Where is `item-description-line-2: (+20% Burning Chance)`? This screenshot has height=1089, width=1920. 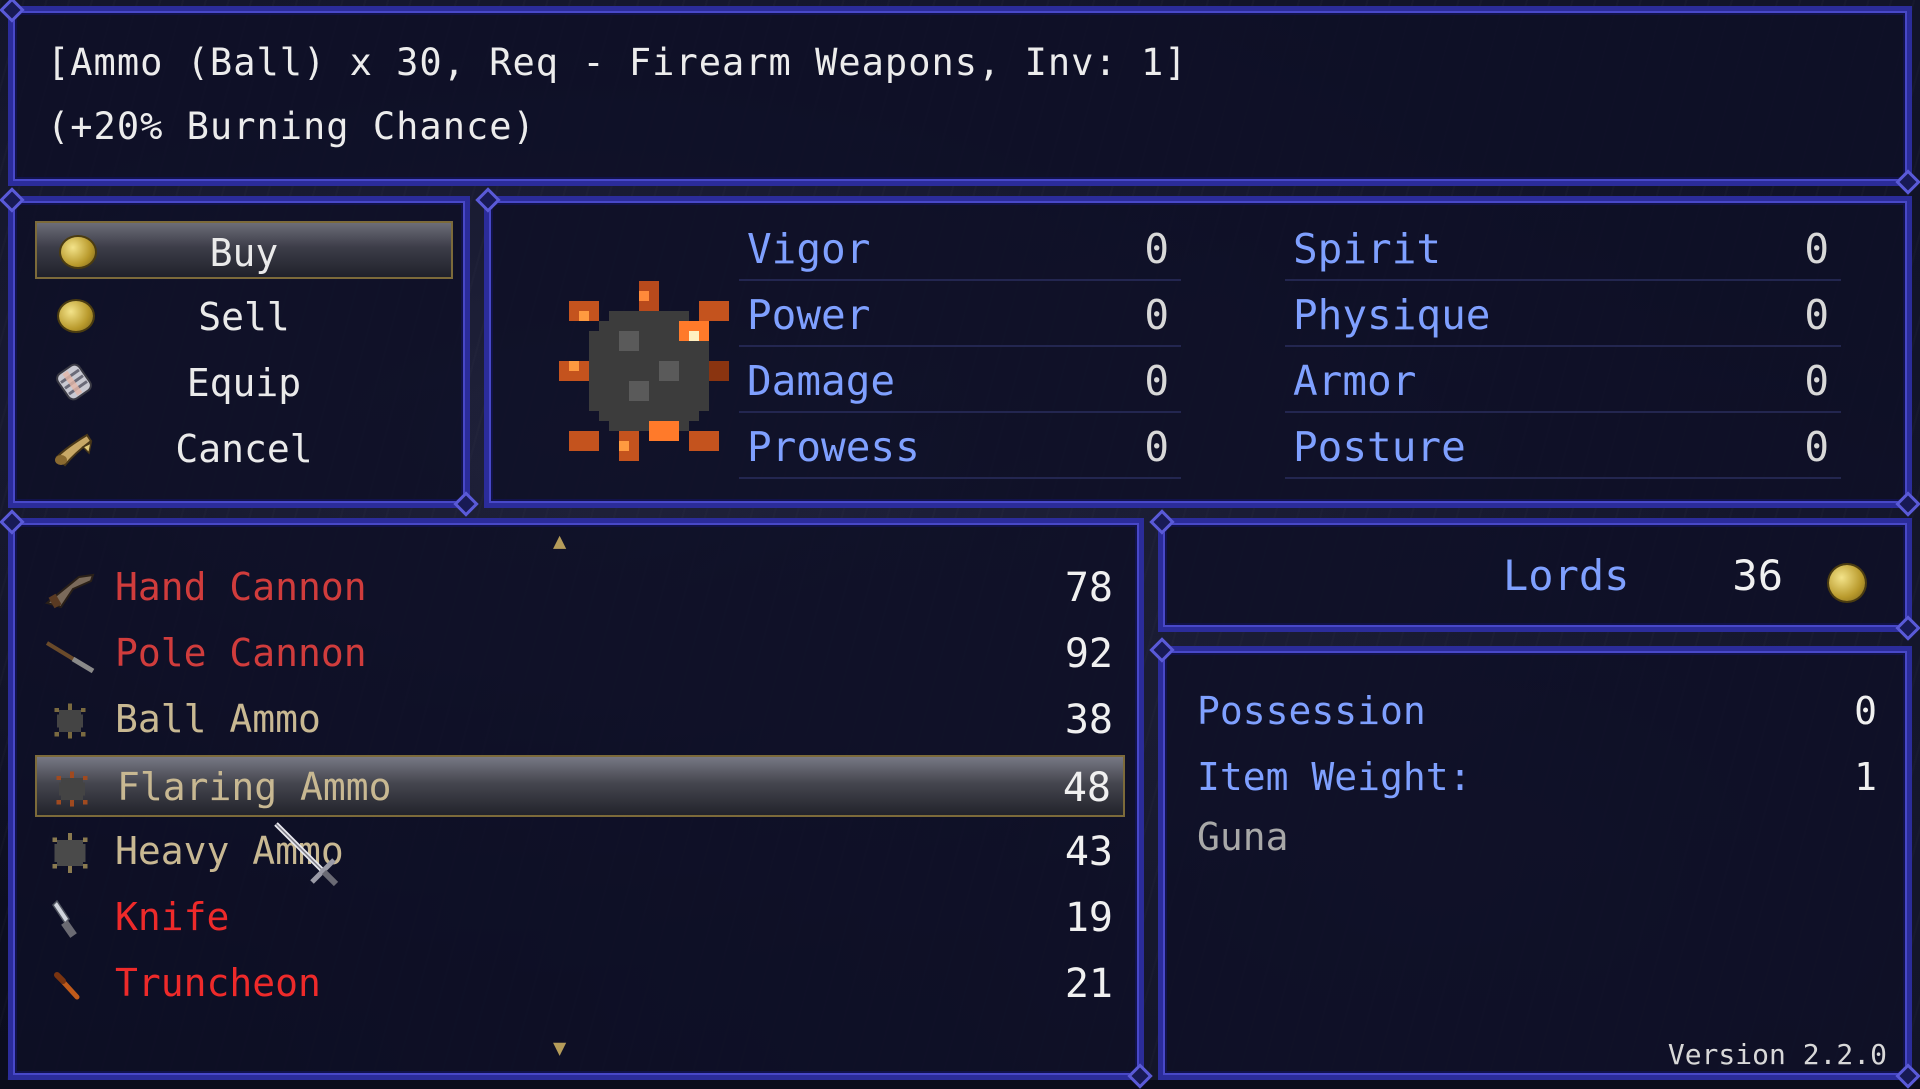
item-description-line-2: (+20% Burning Chance) is located at coordinates (291, 126).